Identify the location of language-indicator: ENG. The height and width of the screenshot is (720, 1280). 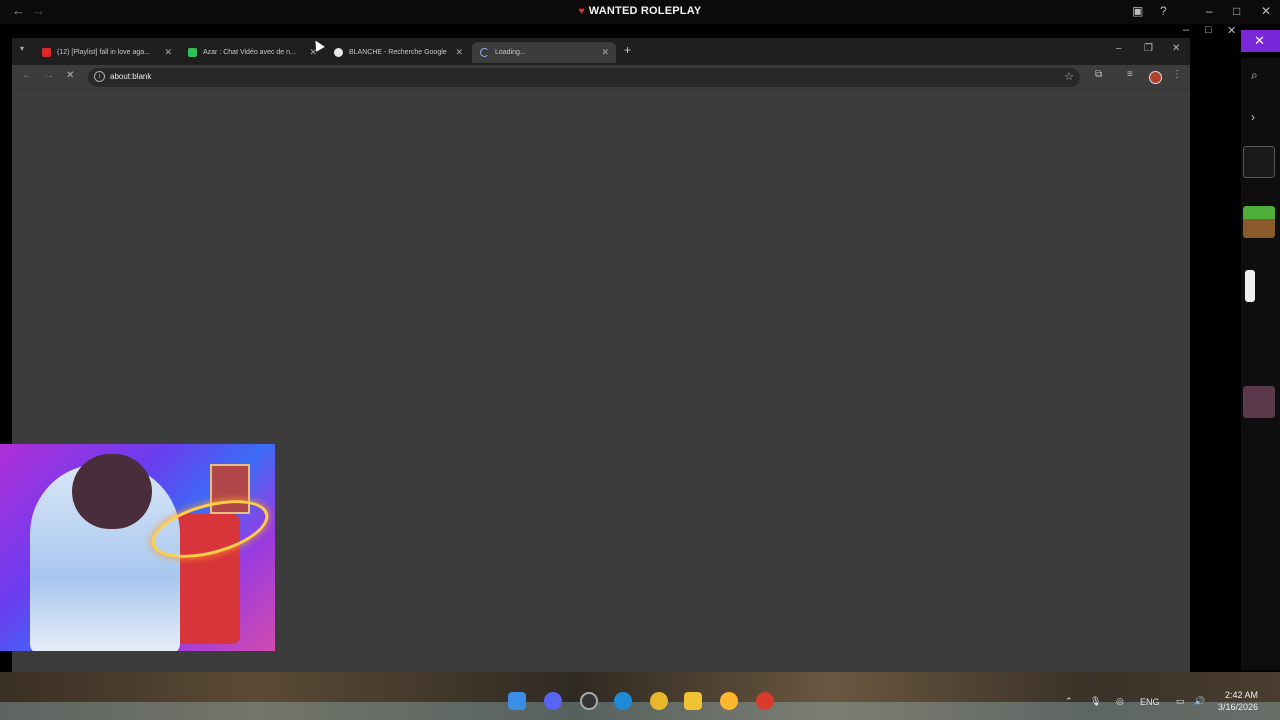
(1150, 702).